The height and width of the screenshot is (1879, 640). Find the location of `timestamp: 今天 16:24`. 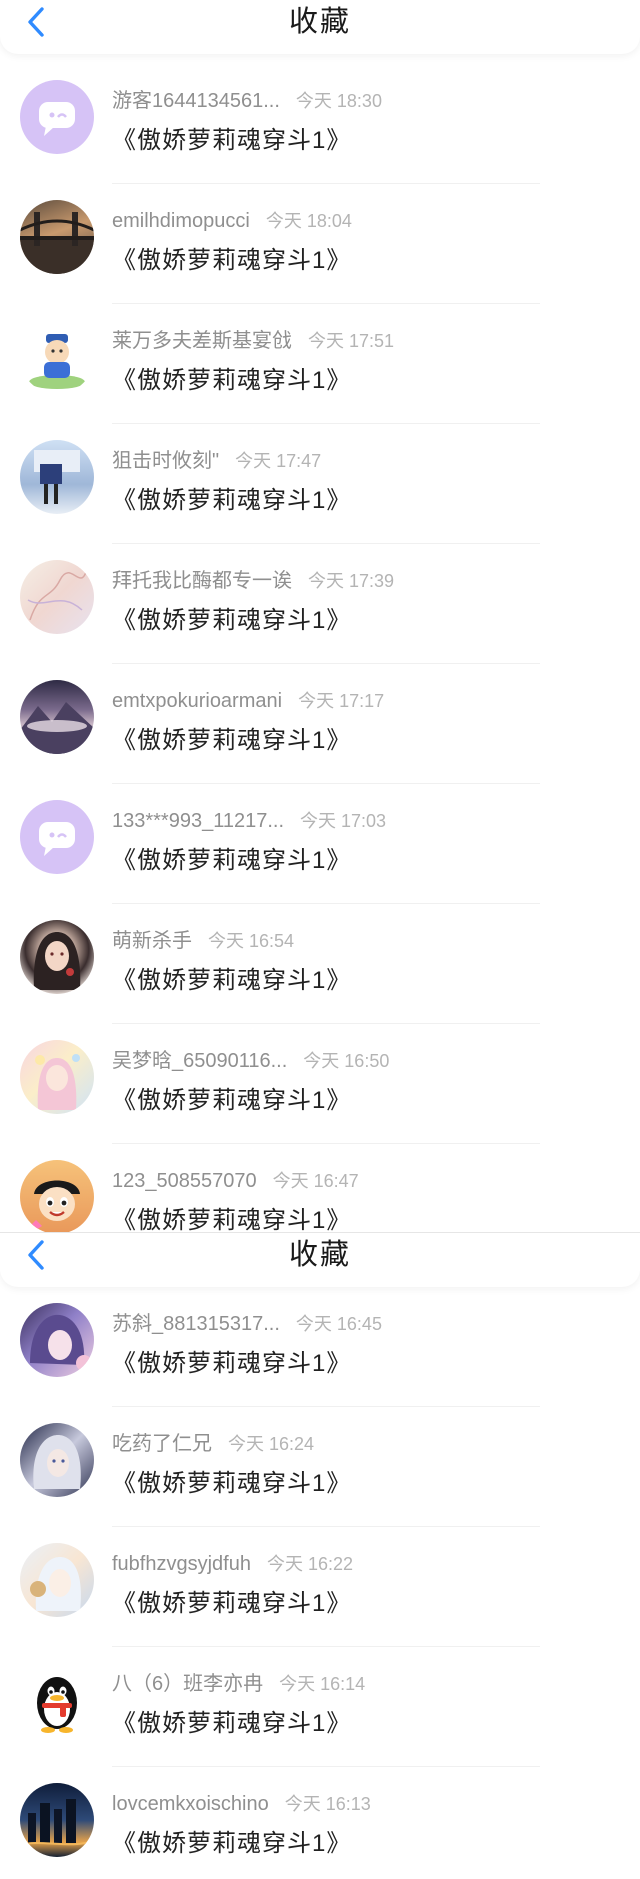

timestamp: 今天 16:24 is located at coordinates (271, 1444).